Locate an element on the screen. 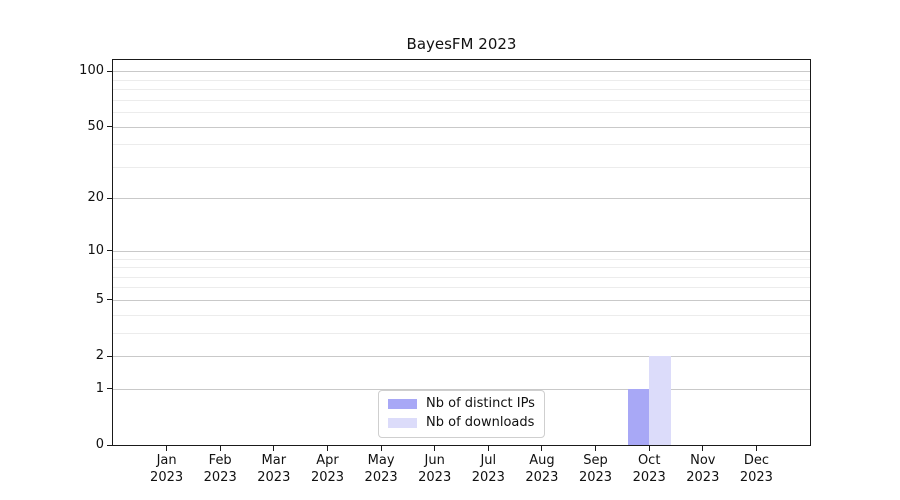 The image size is (900, 500). legend-item-distinct-ips: Nb of distinct IPs is located at coordinates (461, 404).